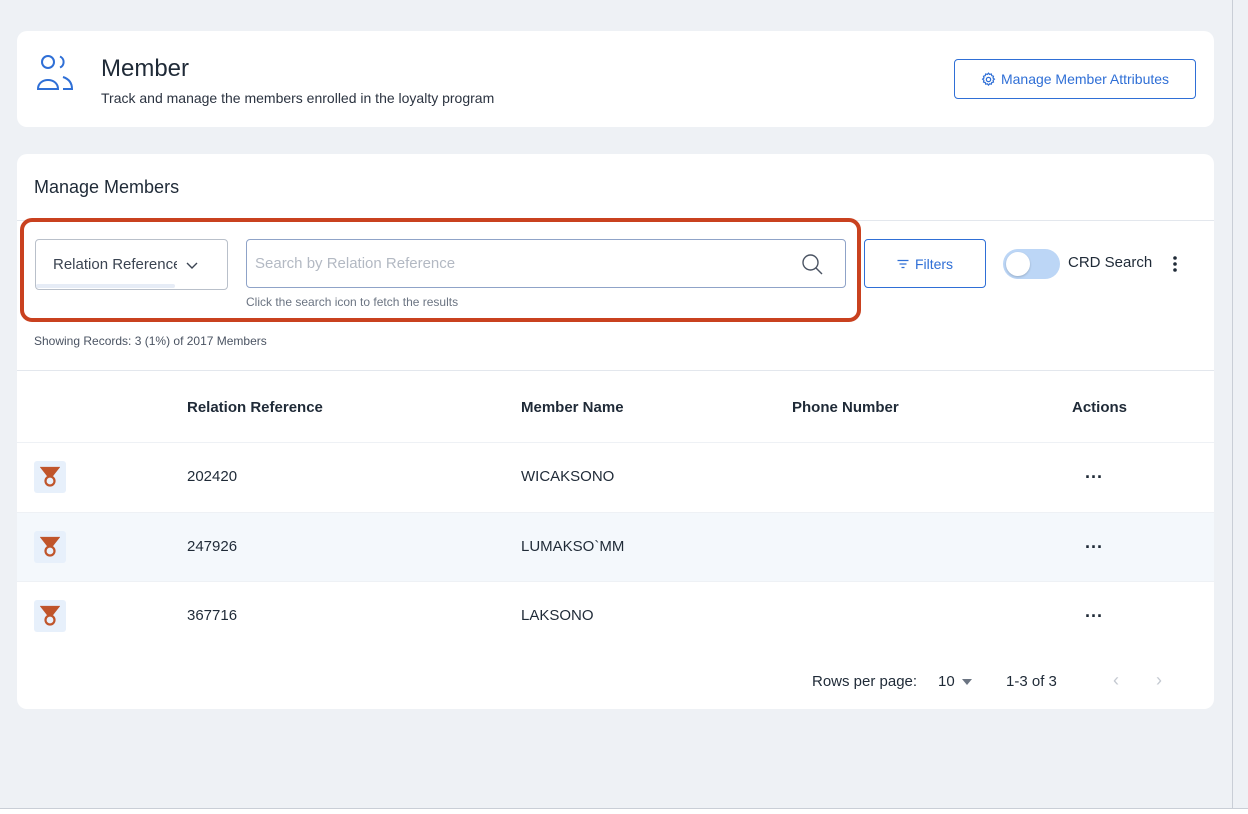 Image resolution: width=1248 pixels, height=814 pixels. I want to click on more-options-icon, so click(1175, 264).